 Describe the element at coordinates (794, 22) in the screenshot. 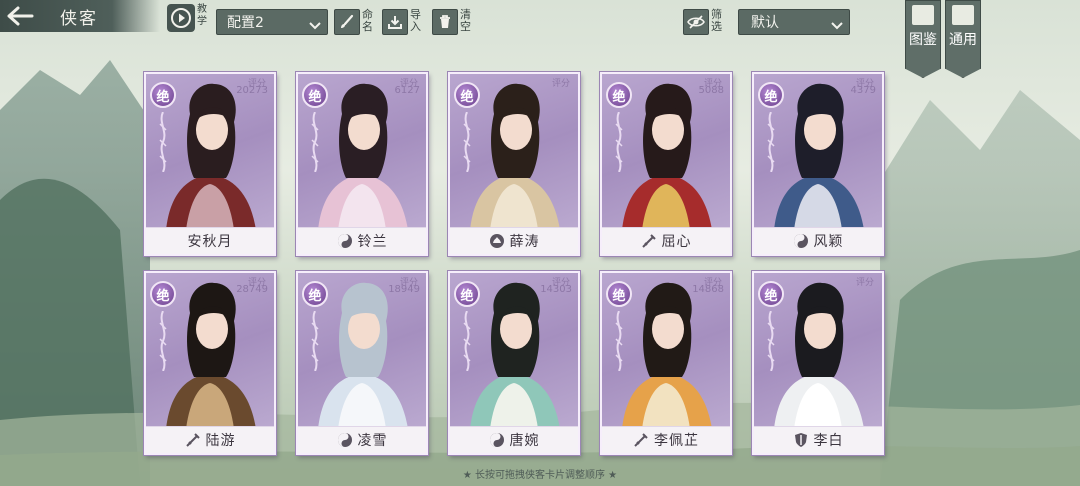

I see `sort-select: 默认` at that location.